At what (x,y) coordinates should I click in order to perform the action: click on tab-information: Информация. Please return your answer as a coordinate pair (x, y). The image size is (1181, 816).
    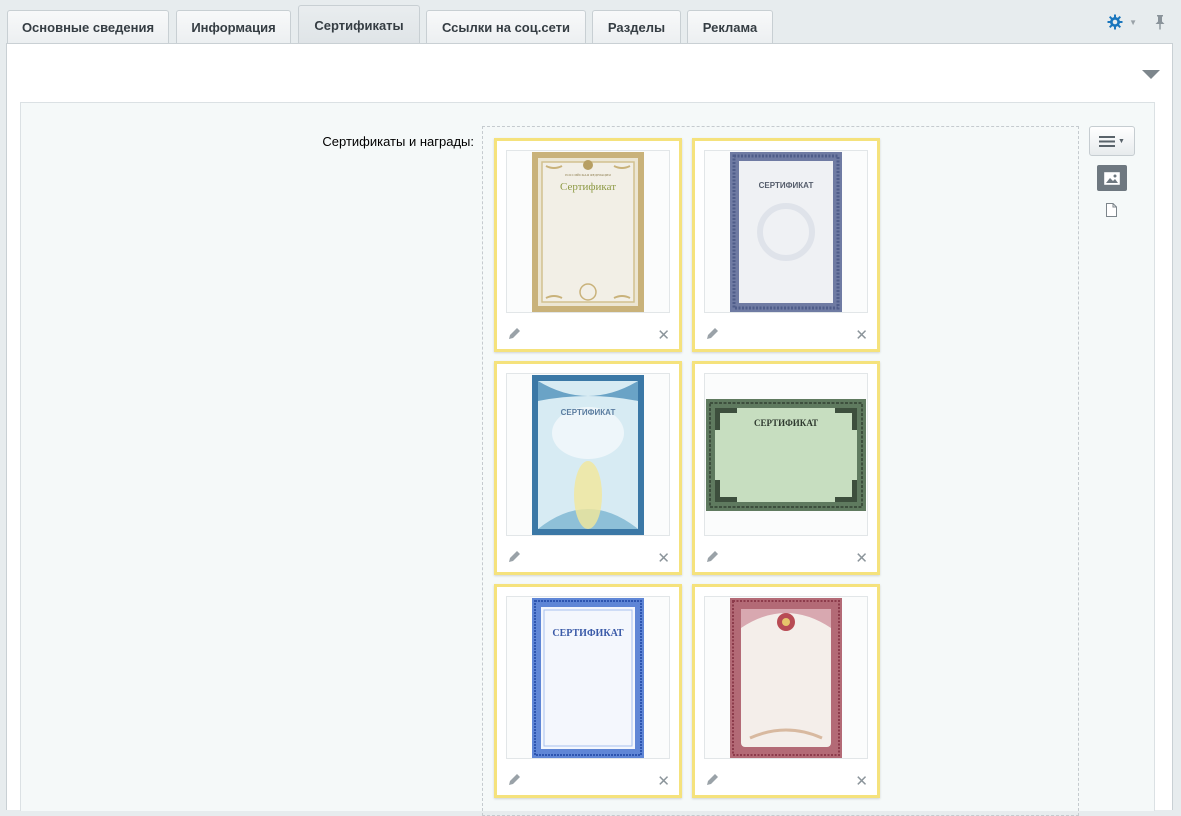
    Looking at the image, I should click on (233, 26).